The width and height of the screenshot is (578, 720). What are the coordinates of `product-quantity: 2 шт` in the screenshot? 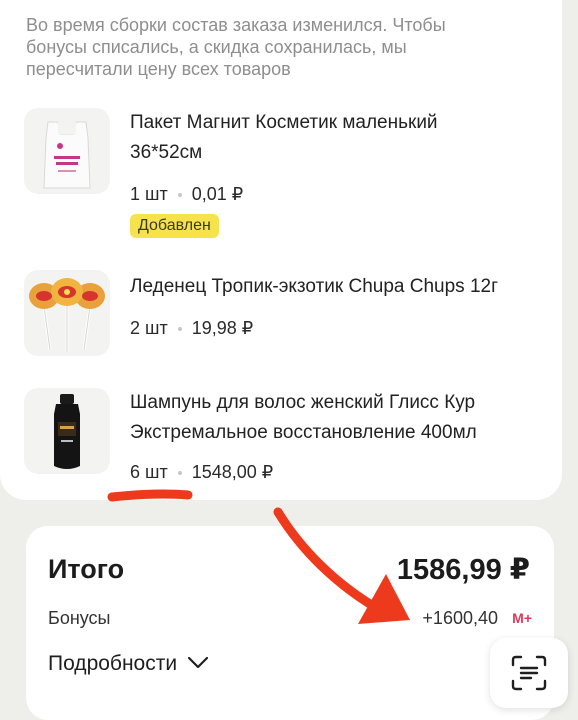 It's located at (149, 328).